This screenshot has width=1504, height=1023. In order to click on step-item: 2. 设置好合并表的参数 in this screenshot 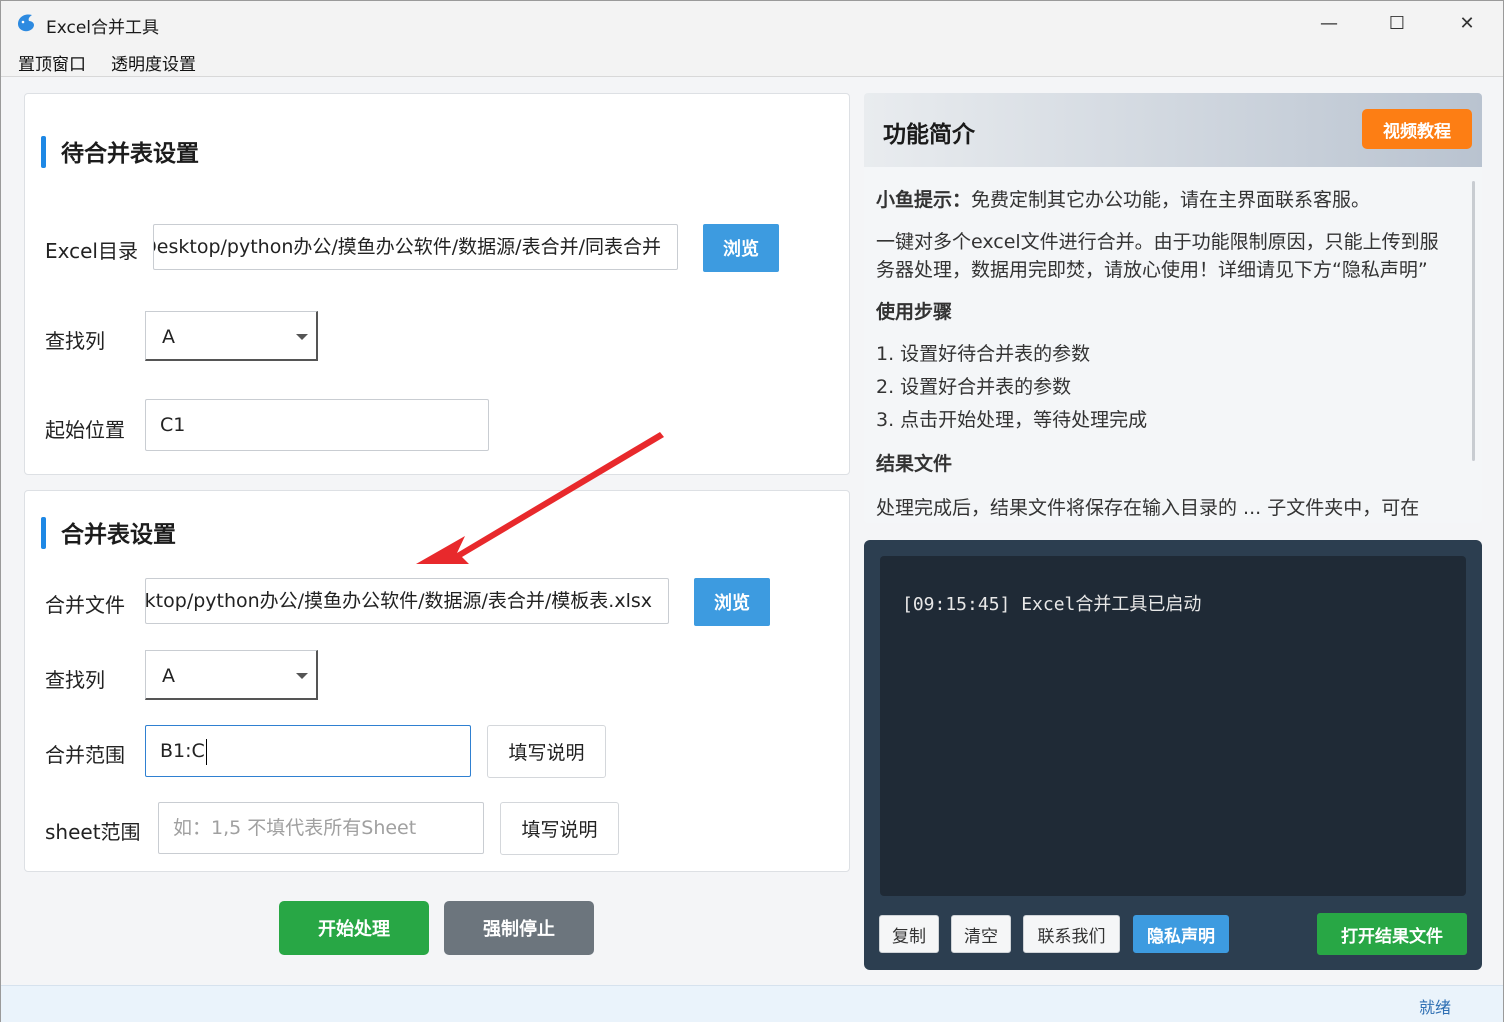, I will do `click(974, 387)`.